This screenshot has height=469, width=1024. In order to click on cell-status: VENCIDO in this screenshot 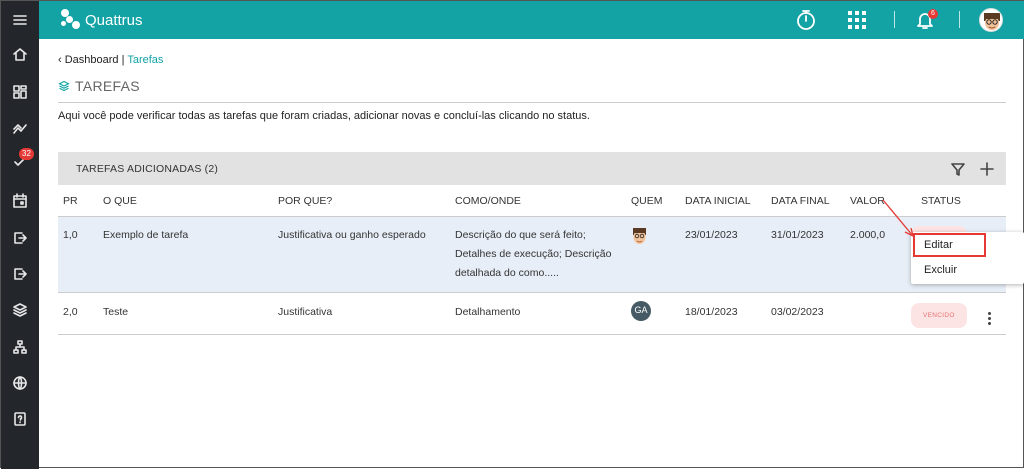, I will do `click(947, 313)`.